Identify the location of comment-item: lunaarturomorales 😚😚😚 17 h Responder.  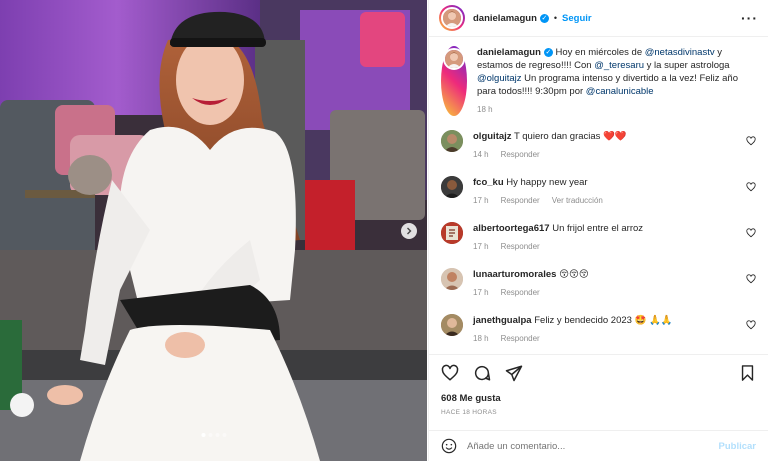
(598, 283).